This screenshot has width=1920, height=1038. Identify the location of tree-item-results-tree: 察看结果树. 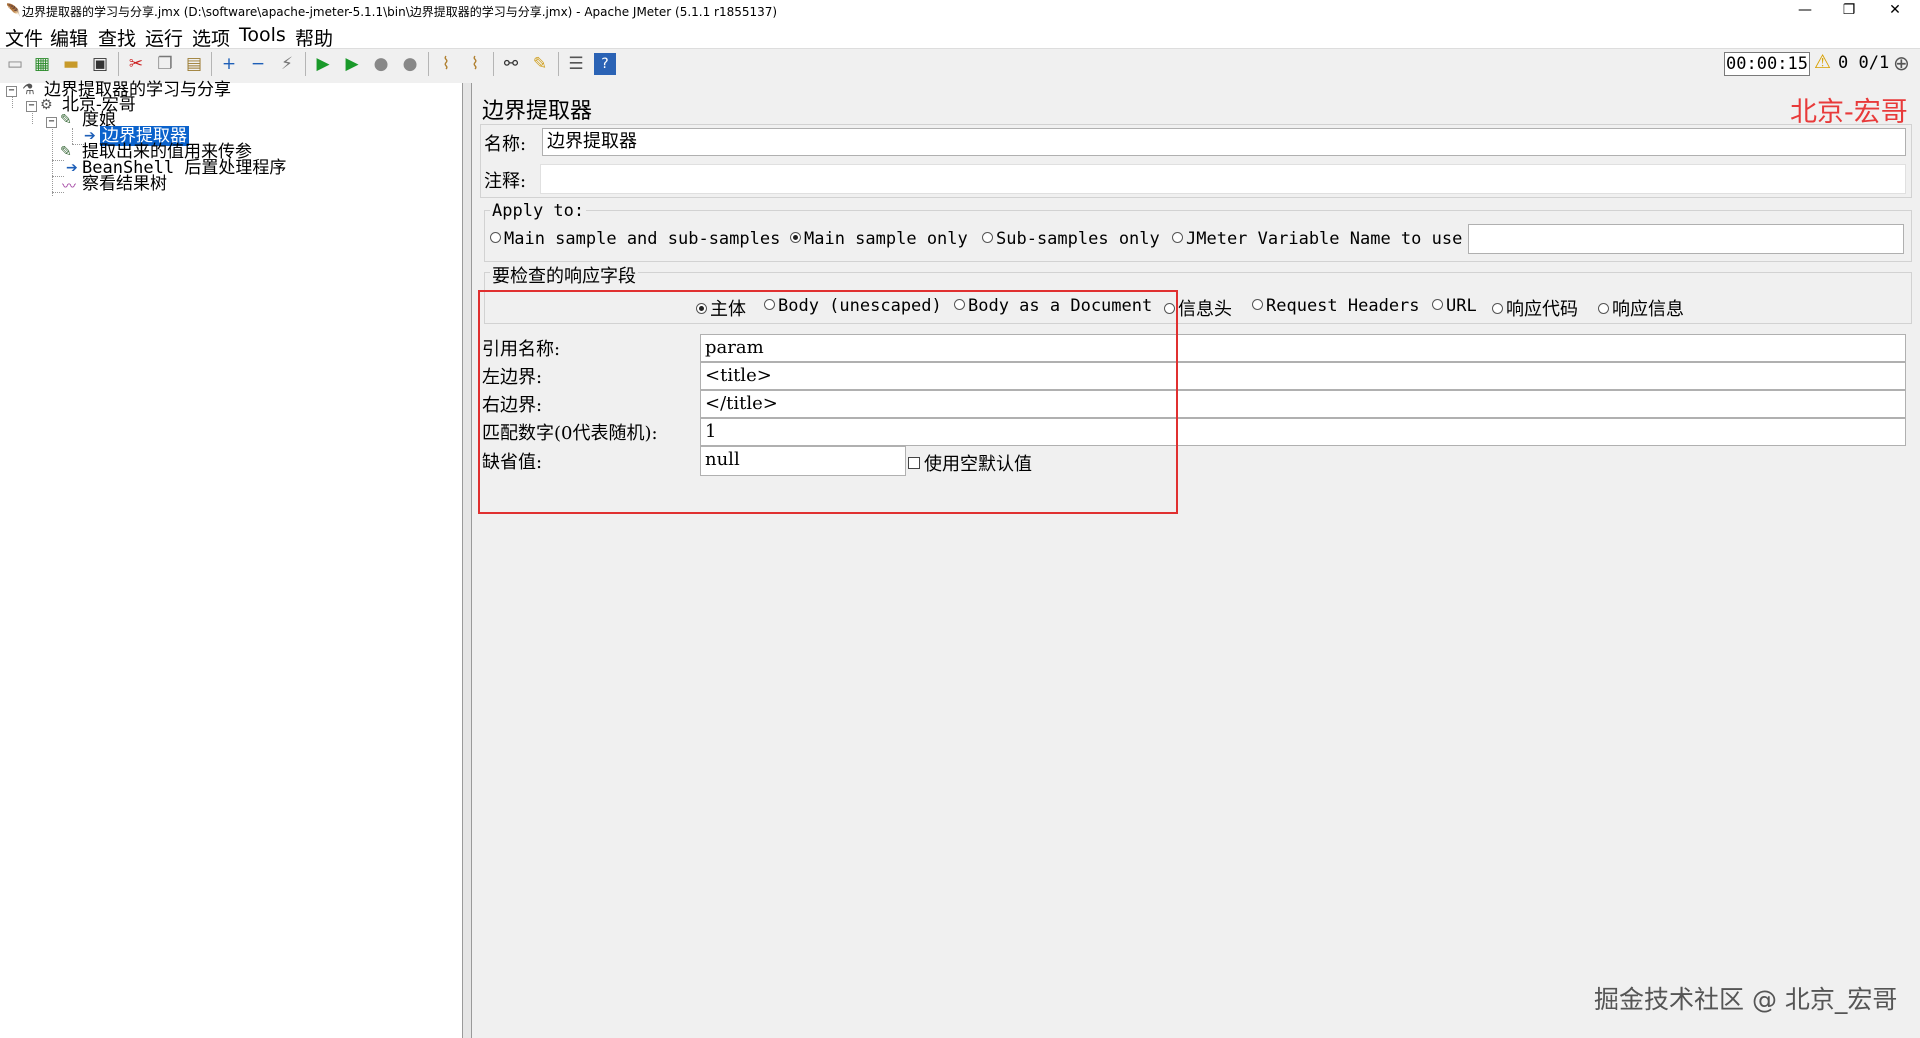
(124, 184).